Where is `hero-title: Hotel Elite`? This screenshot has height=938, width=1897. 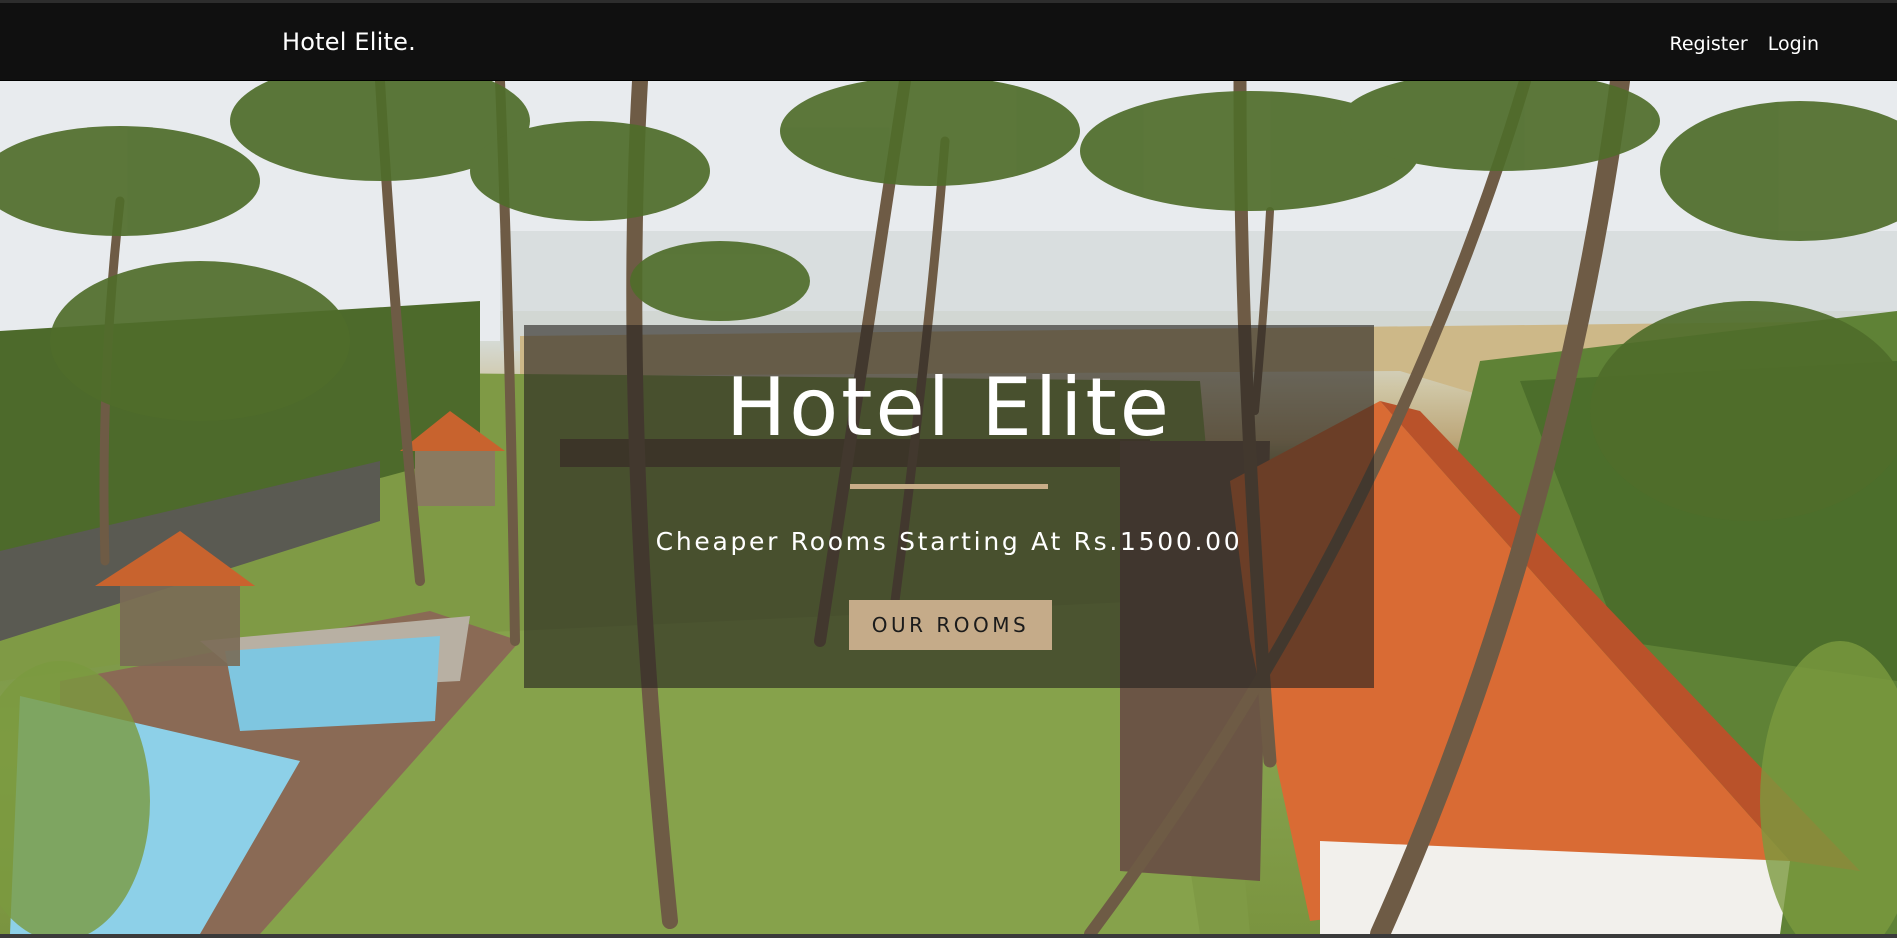
hero-title: Hotel Elite is located at coordinates (949, 407).